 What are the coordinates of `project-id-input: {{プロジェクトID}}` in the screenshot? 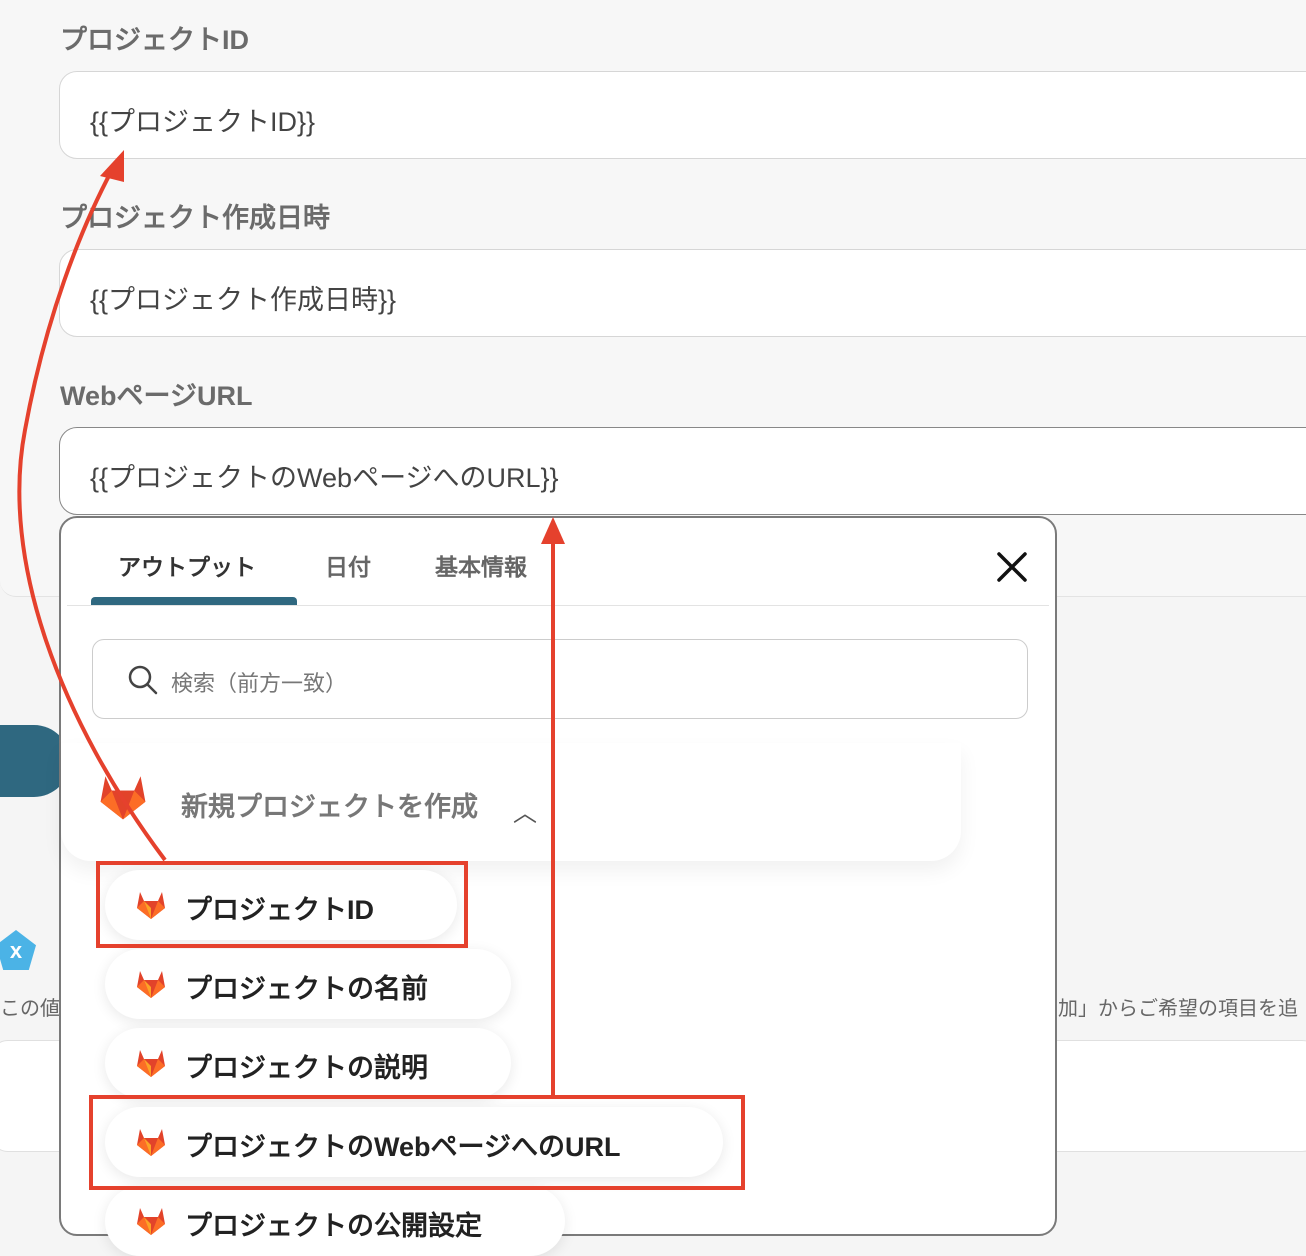 It's located at (682, 115).